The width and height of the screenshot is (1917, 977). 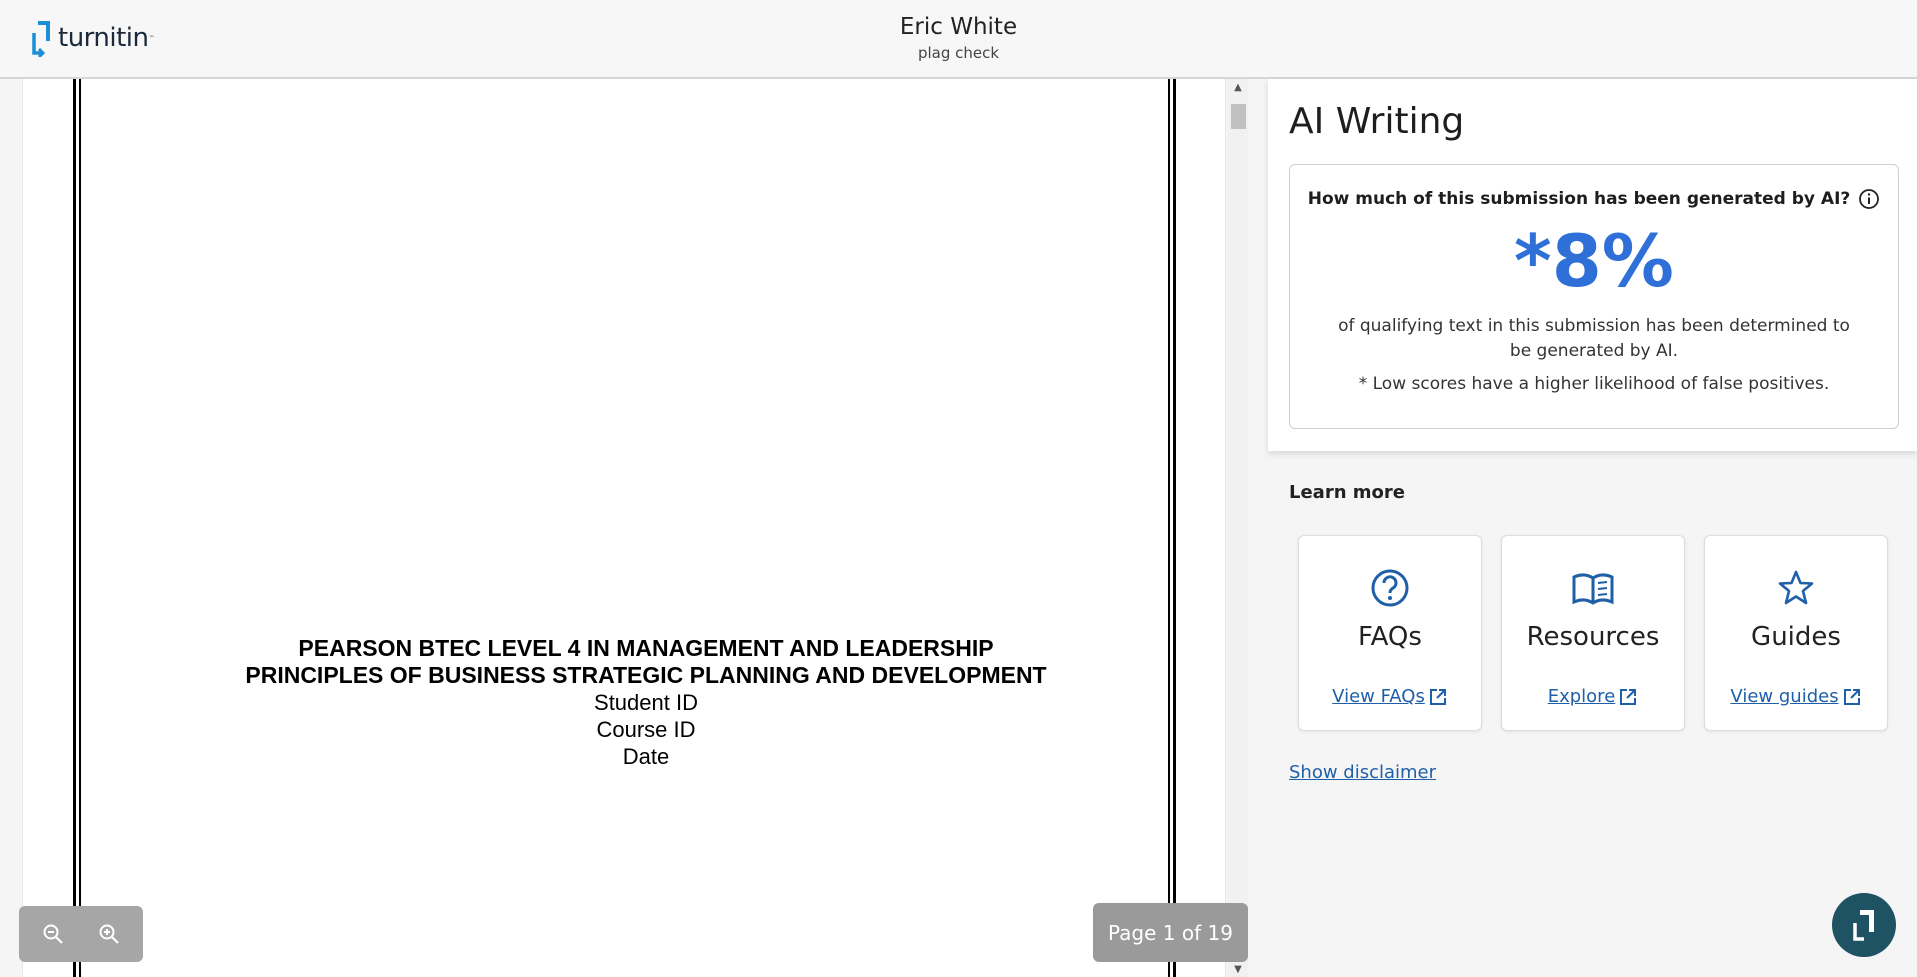 What do you see at coordinates (1377, 121) in the screenshot?
I see `panel-title: AI Writing` at bounding box center [1377, 121].